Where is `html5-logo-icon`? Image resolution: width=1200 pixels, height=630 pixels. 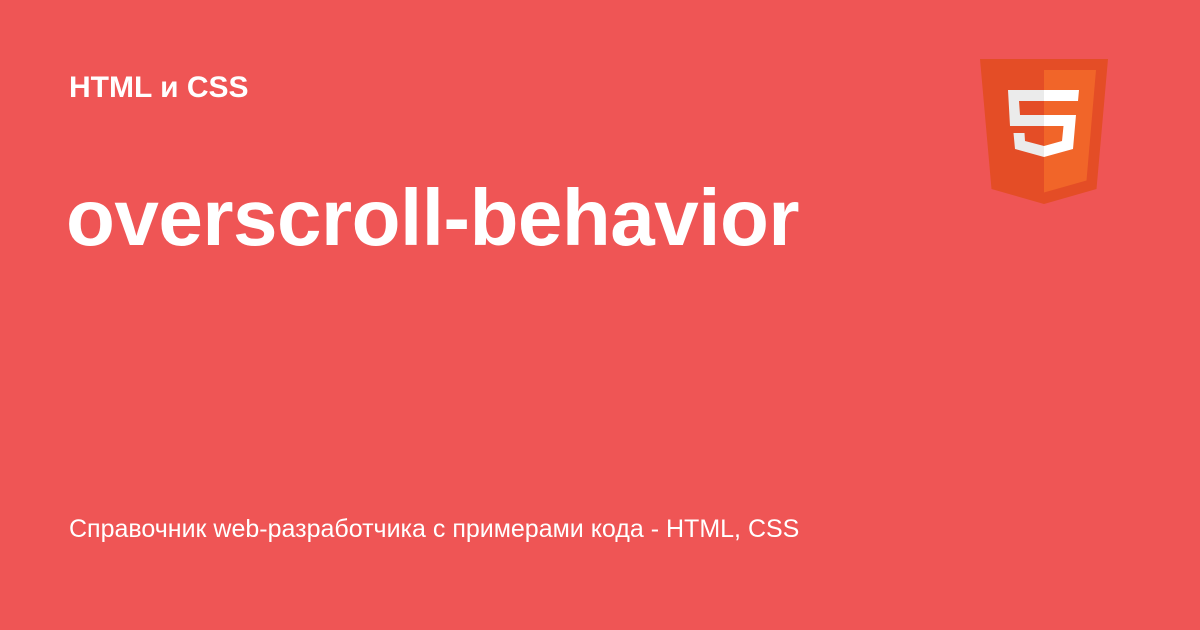 html5-logo-icon is located at coordinates (1044, 131).